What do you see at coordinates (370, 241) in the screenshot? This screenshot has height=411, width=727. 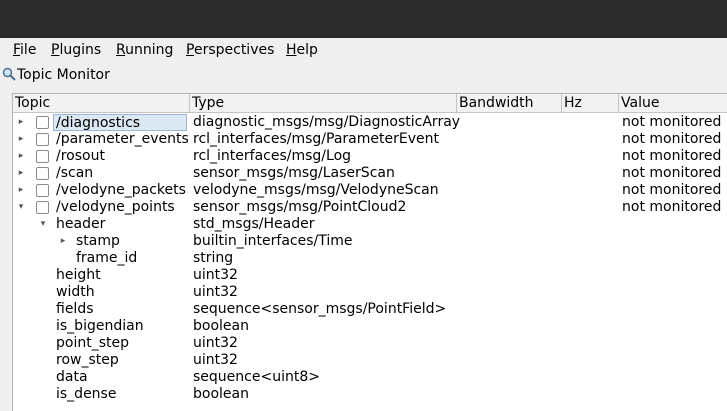 I see `field-row-stamp: ▸ stamp builtin_interfaces/Time` at bounding box center [370, 241].